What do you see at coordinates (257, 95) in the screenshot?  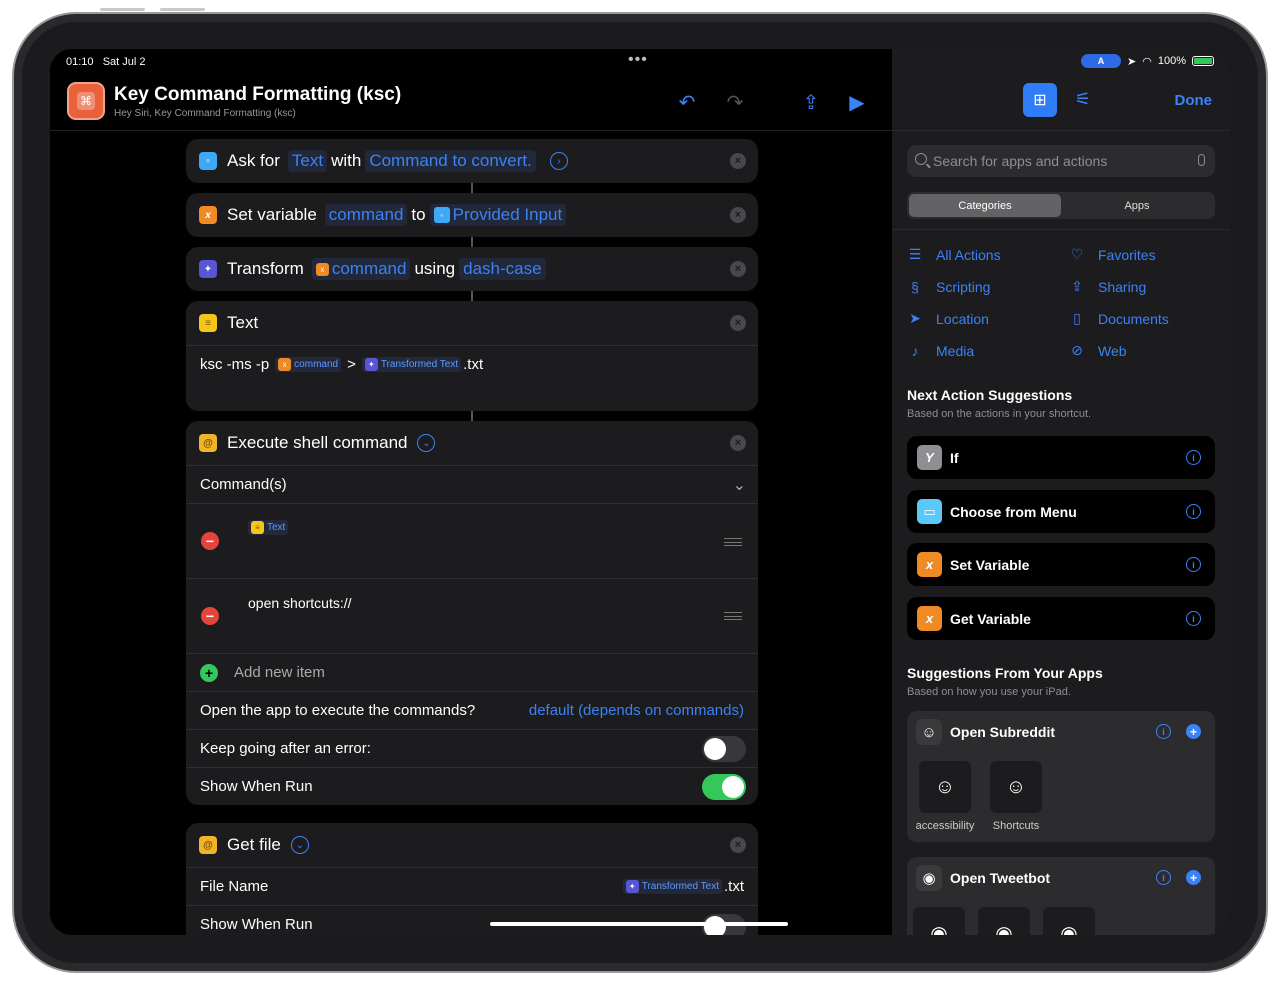 I see `shortcut-title: Key Command Formatting (ksc)` at bounding box center [257, 95].